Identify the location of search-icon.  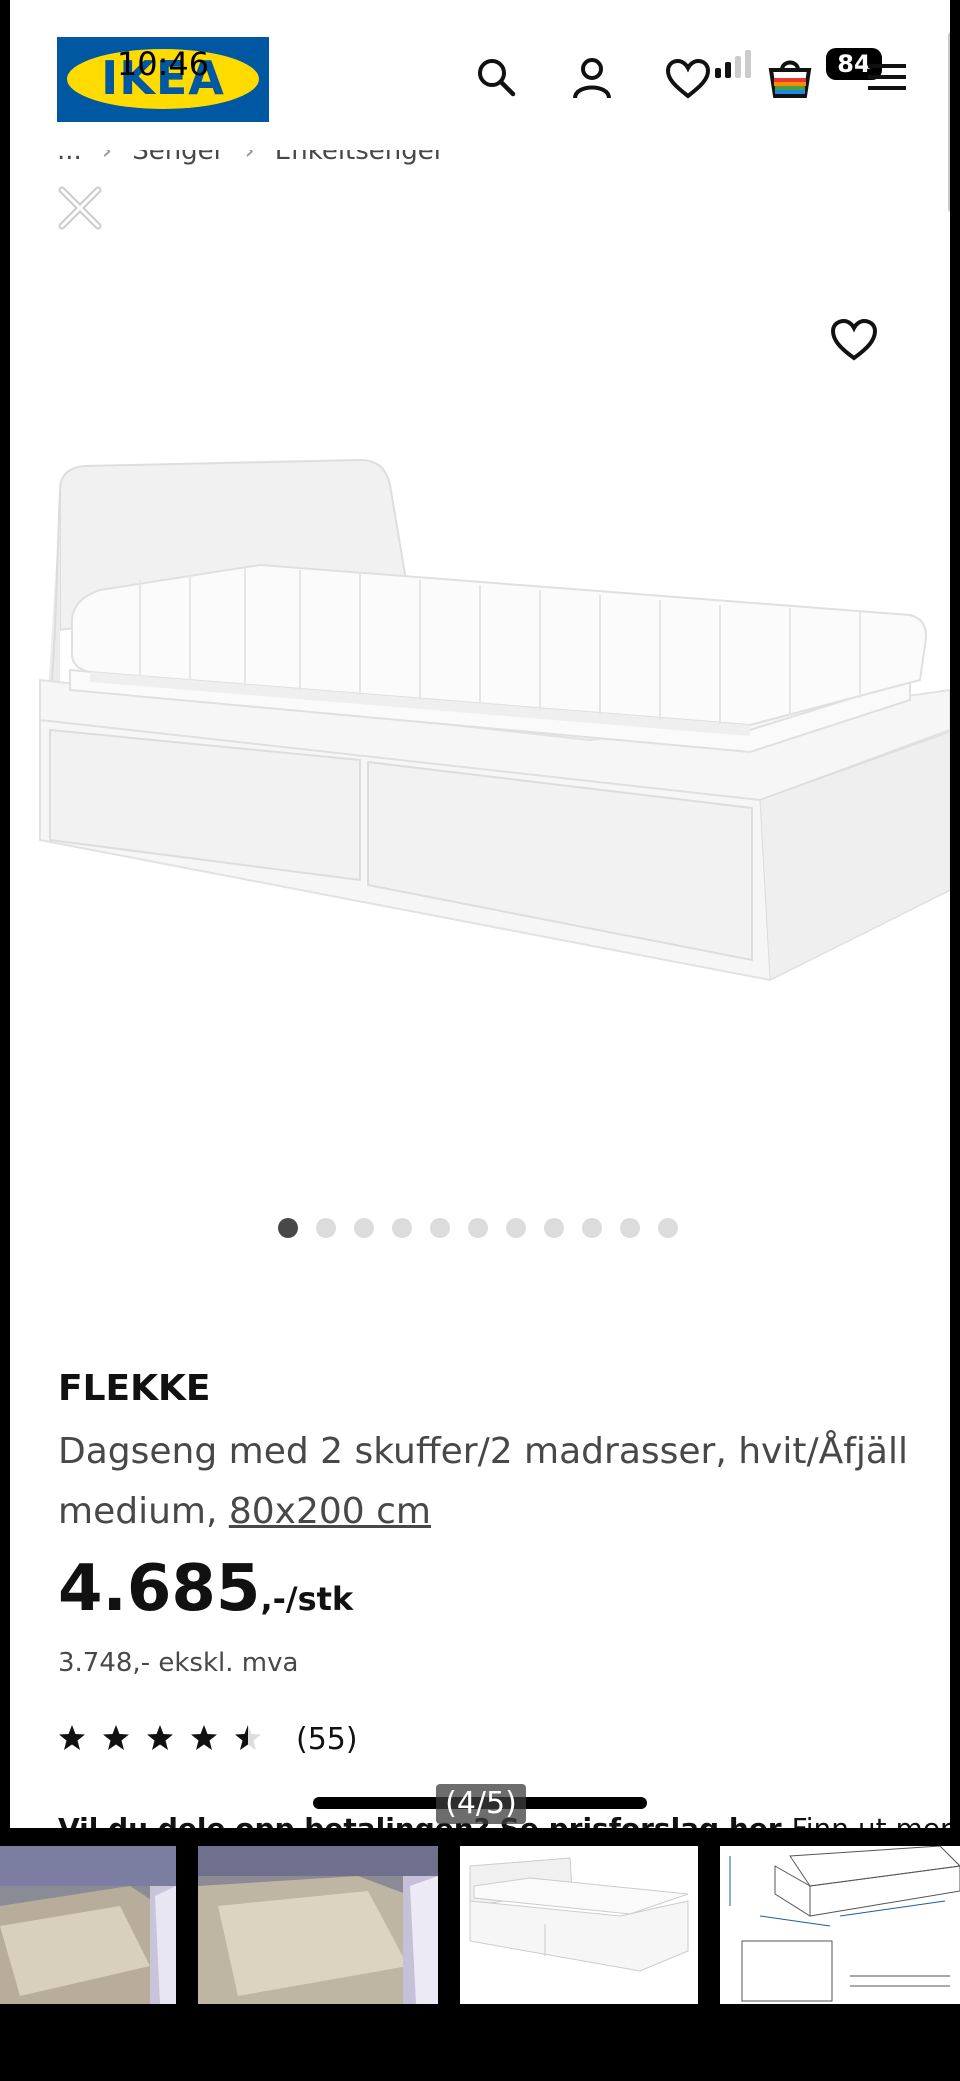
(496, 79).